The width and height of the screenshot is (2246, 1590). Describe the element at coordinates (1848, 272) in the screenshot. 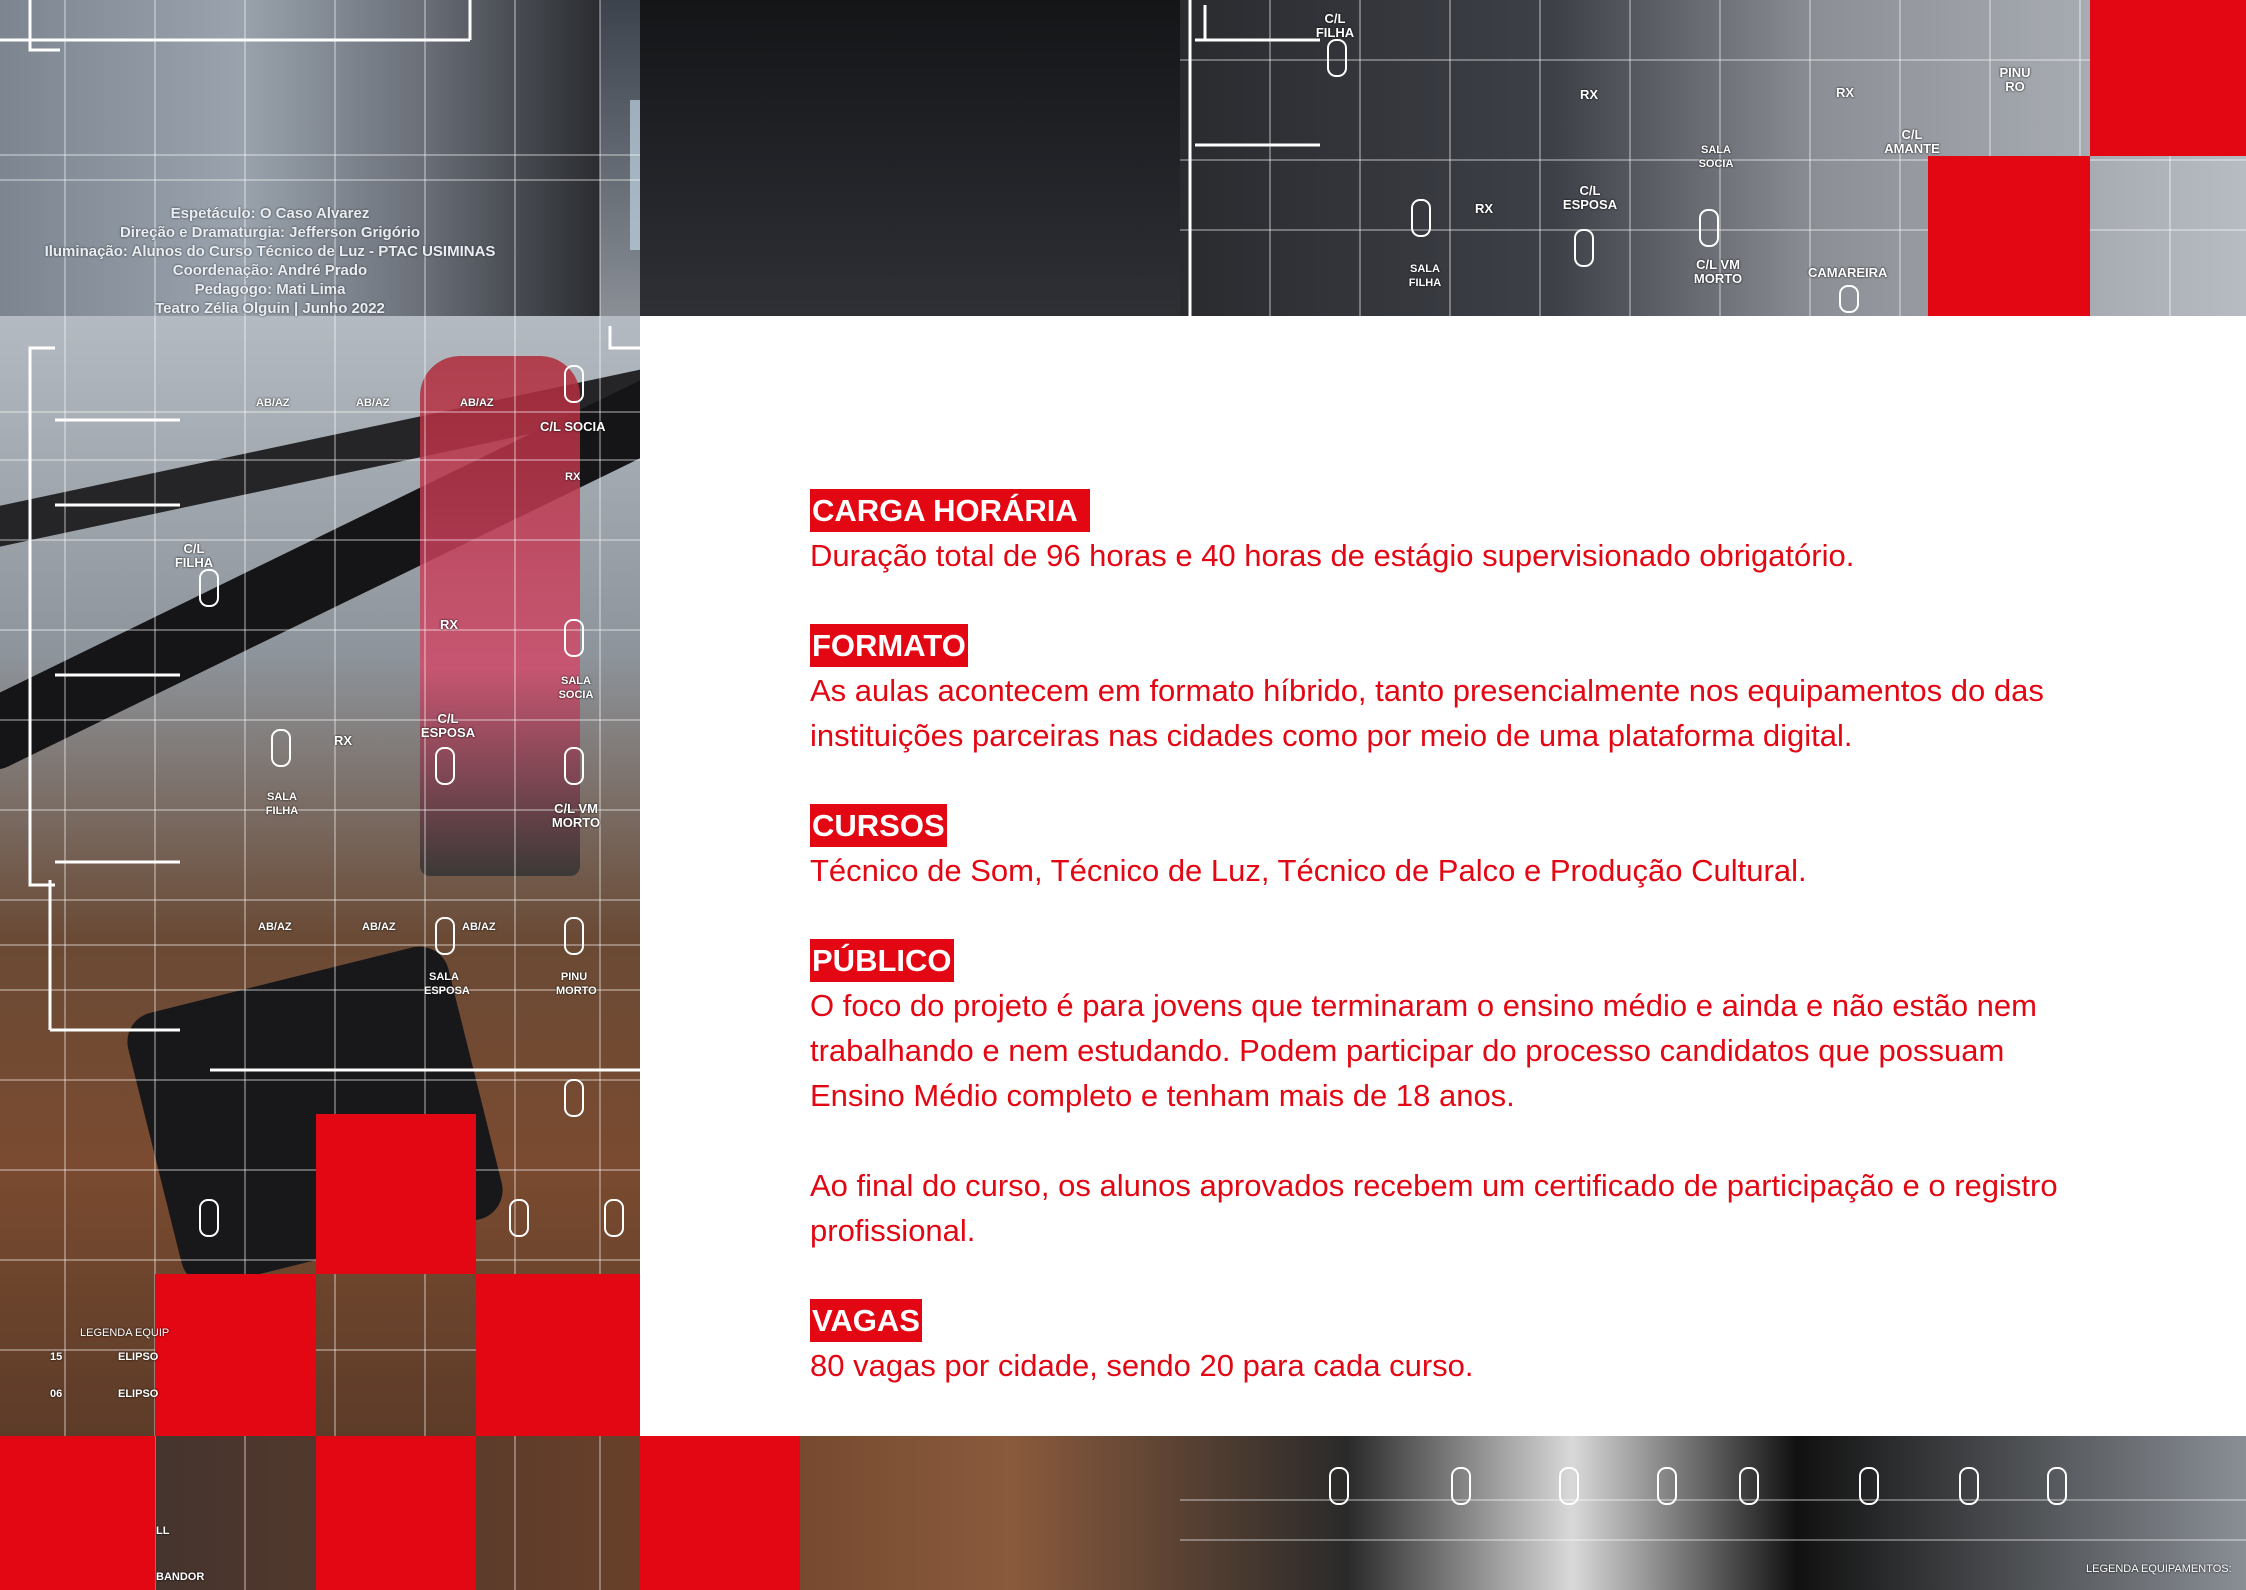

I see `plot-label: CAMAREIRA` at that location.